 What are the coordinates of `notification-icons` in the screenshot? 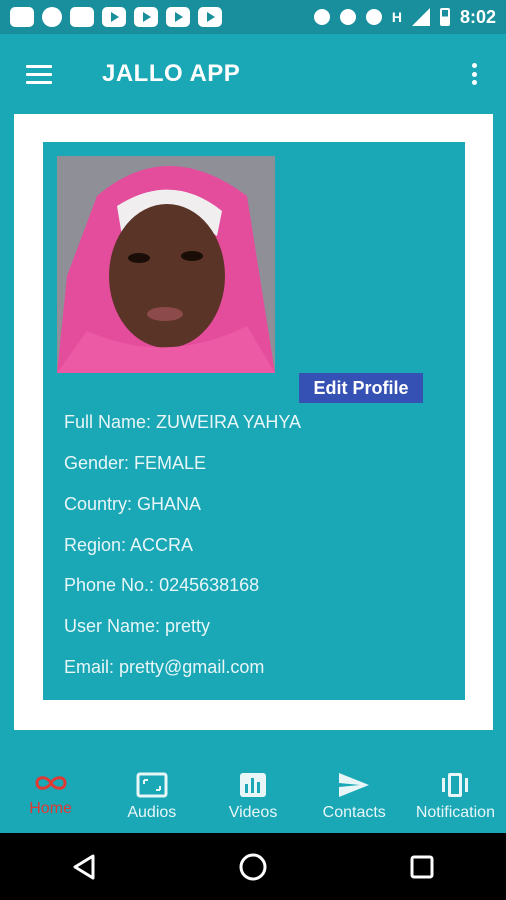 It's located at (116, 17).